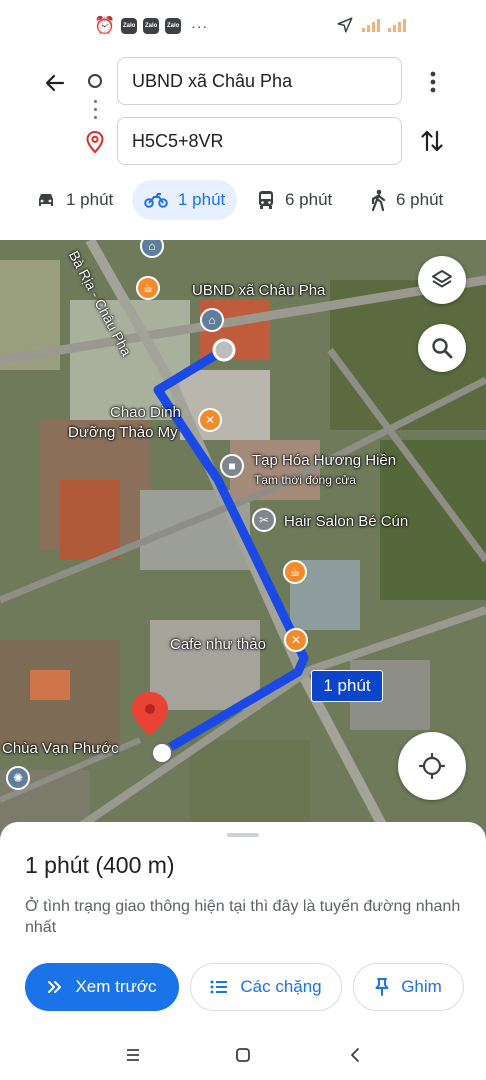 Image resolution: width=486 pixels, height=1080 pixels. What do you see at coordinates (382, 987) in the screenshot?
I see `pushpin-icon` at bounding box center [382, 987].